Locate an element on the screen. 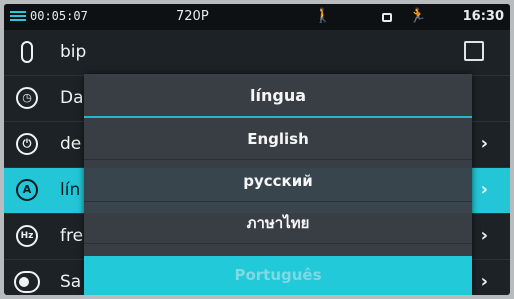 Image resolution: width=514 pixels, height=299 pixels. settings-item-label: Da is located at coordinates (72, 98).